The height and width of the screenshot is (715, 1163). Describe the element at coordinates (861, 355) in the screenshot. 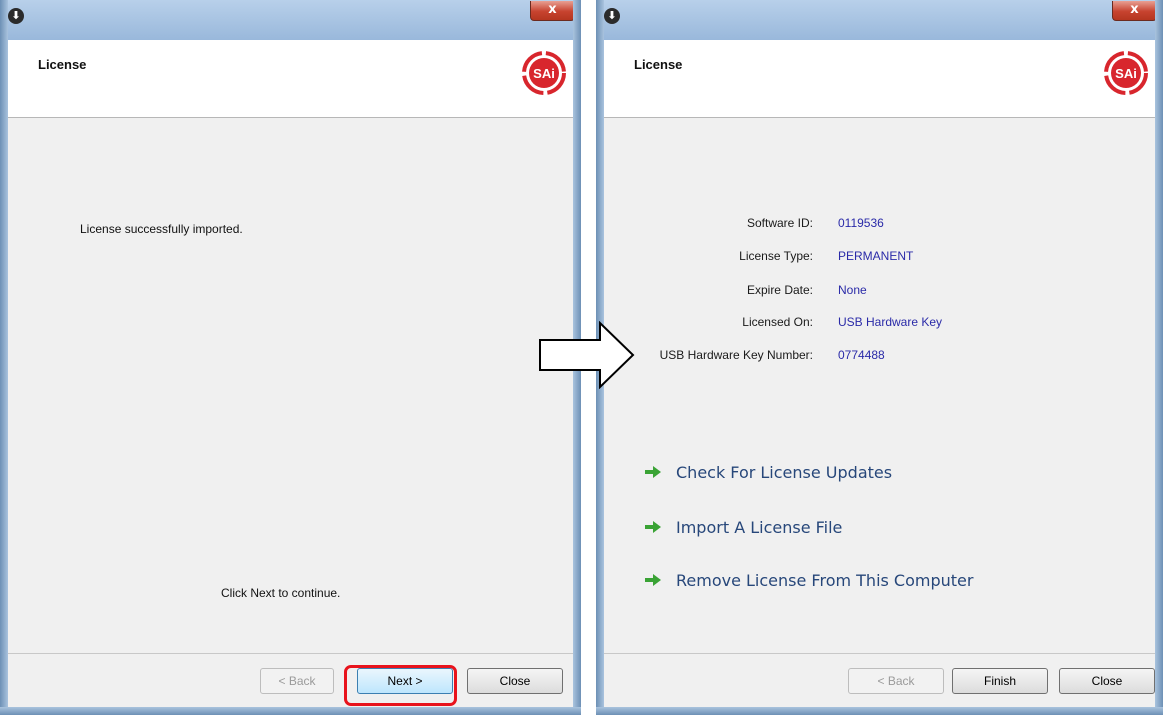

I see `hardware-key-number-value: 0774488` at that location.